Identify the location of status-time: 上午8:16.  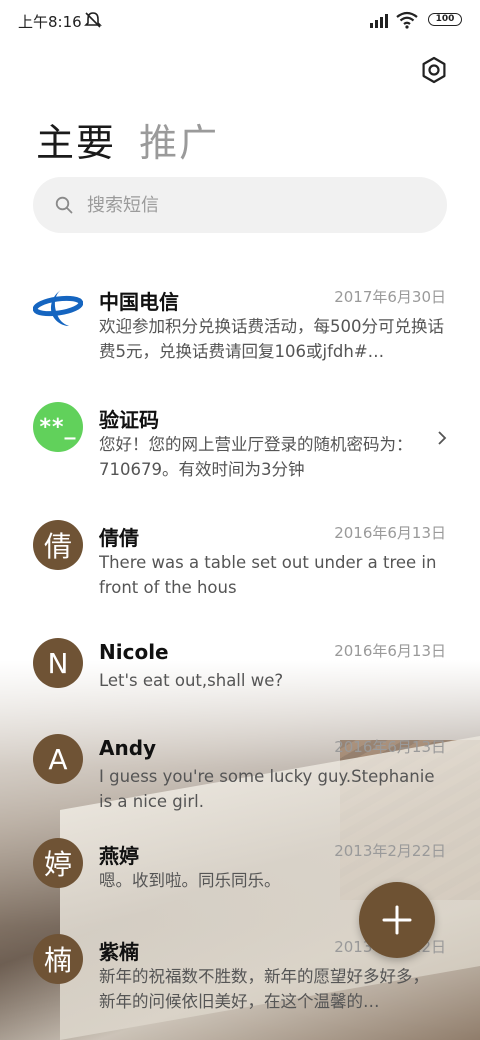
(50, 22).